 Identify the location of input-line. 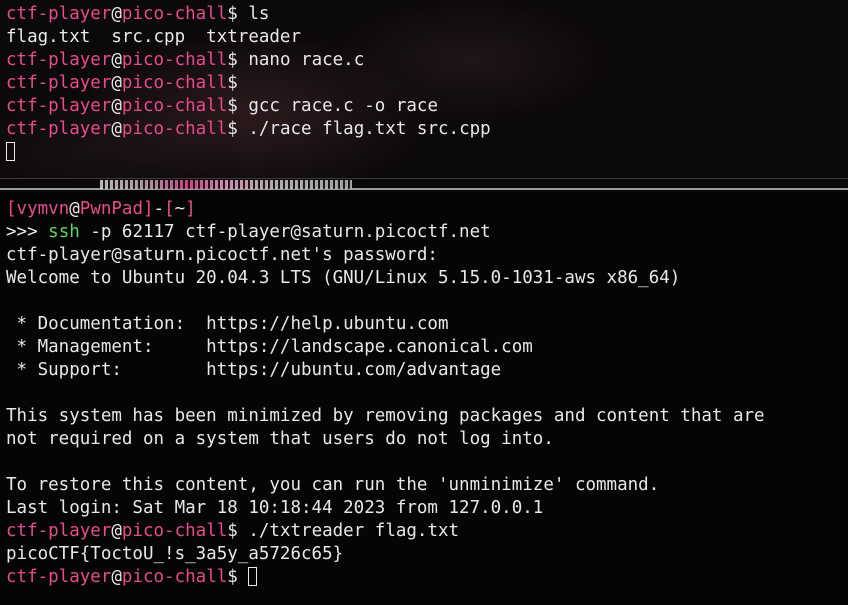
(427, 152).